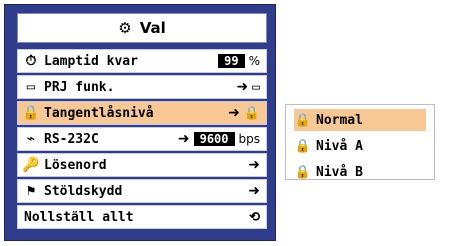 The width and height of the screenshot is (456, 246). I want to click on menu-item-reset-all: Nollställ allt ⟲, so click(142, 217).